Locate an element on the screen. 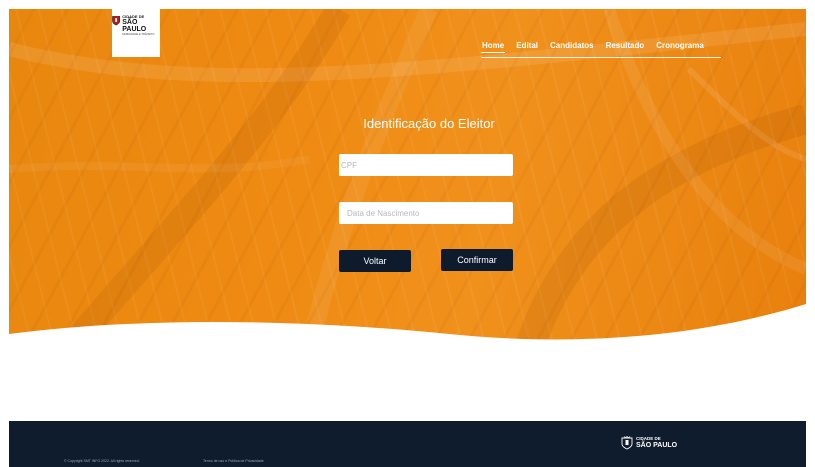 This screenshot has height=467, width=815. form-title: Identificação do Eleitor is located at coordinates (429, 123).